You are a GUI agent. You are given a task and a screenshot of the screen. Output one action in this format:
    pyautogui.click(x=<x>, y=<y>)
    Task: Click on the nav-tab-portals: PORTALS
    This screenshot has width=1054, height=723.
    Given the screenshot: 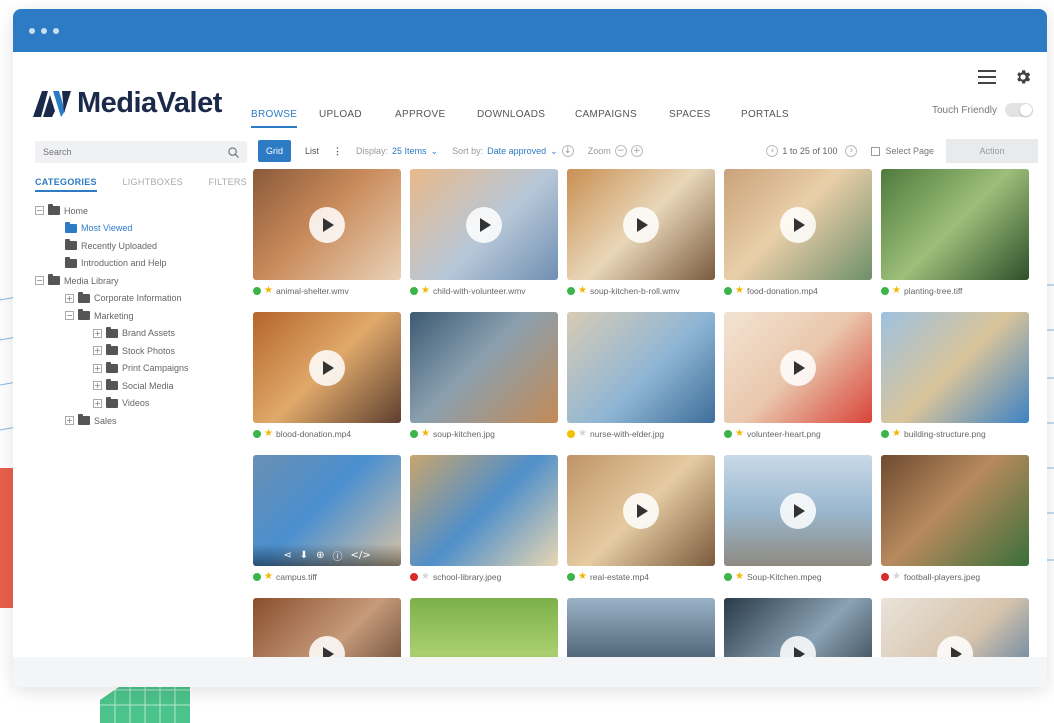 What is the action you would take?
    pyautogui.click(x=765, y=117)
    